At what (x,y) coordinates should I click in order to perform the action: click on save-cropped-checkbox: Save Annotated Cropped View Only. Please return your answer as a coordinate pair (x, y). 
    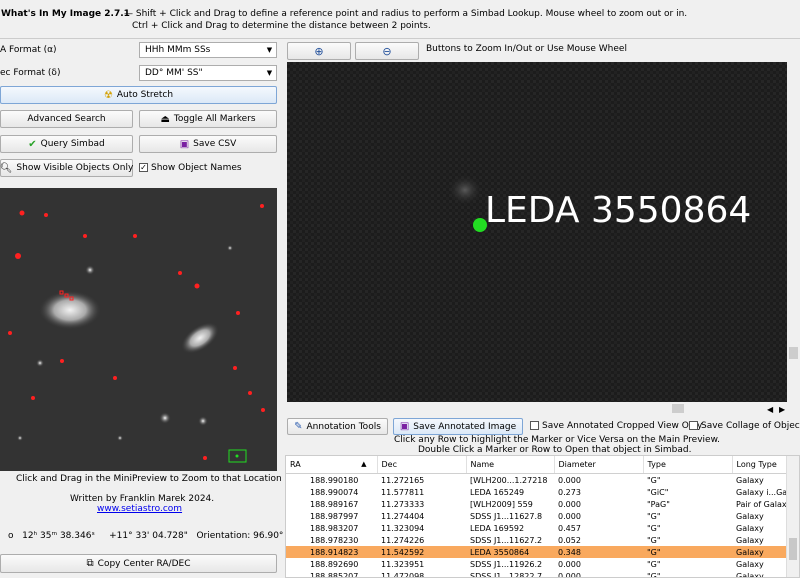
    Looking at the image, I should click on (616, 426).